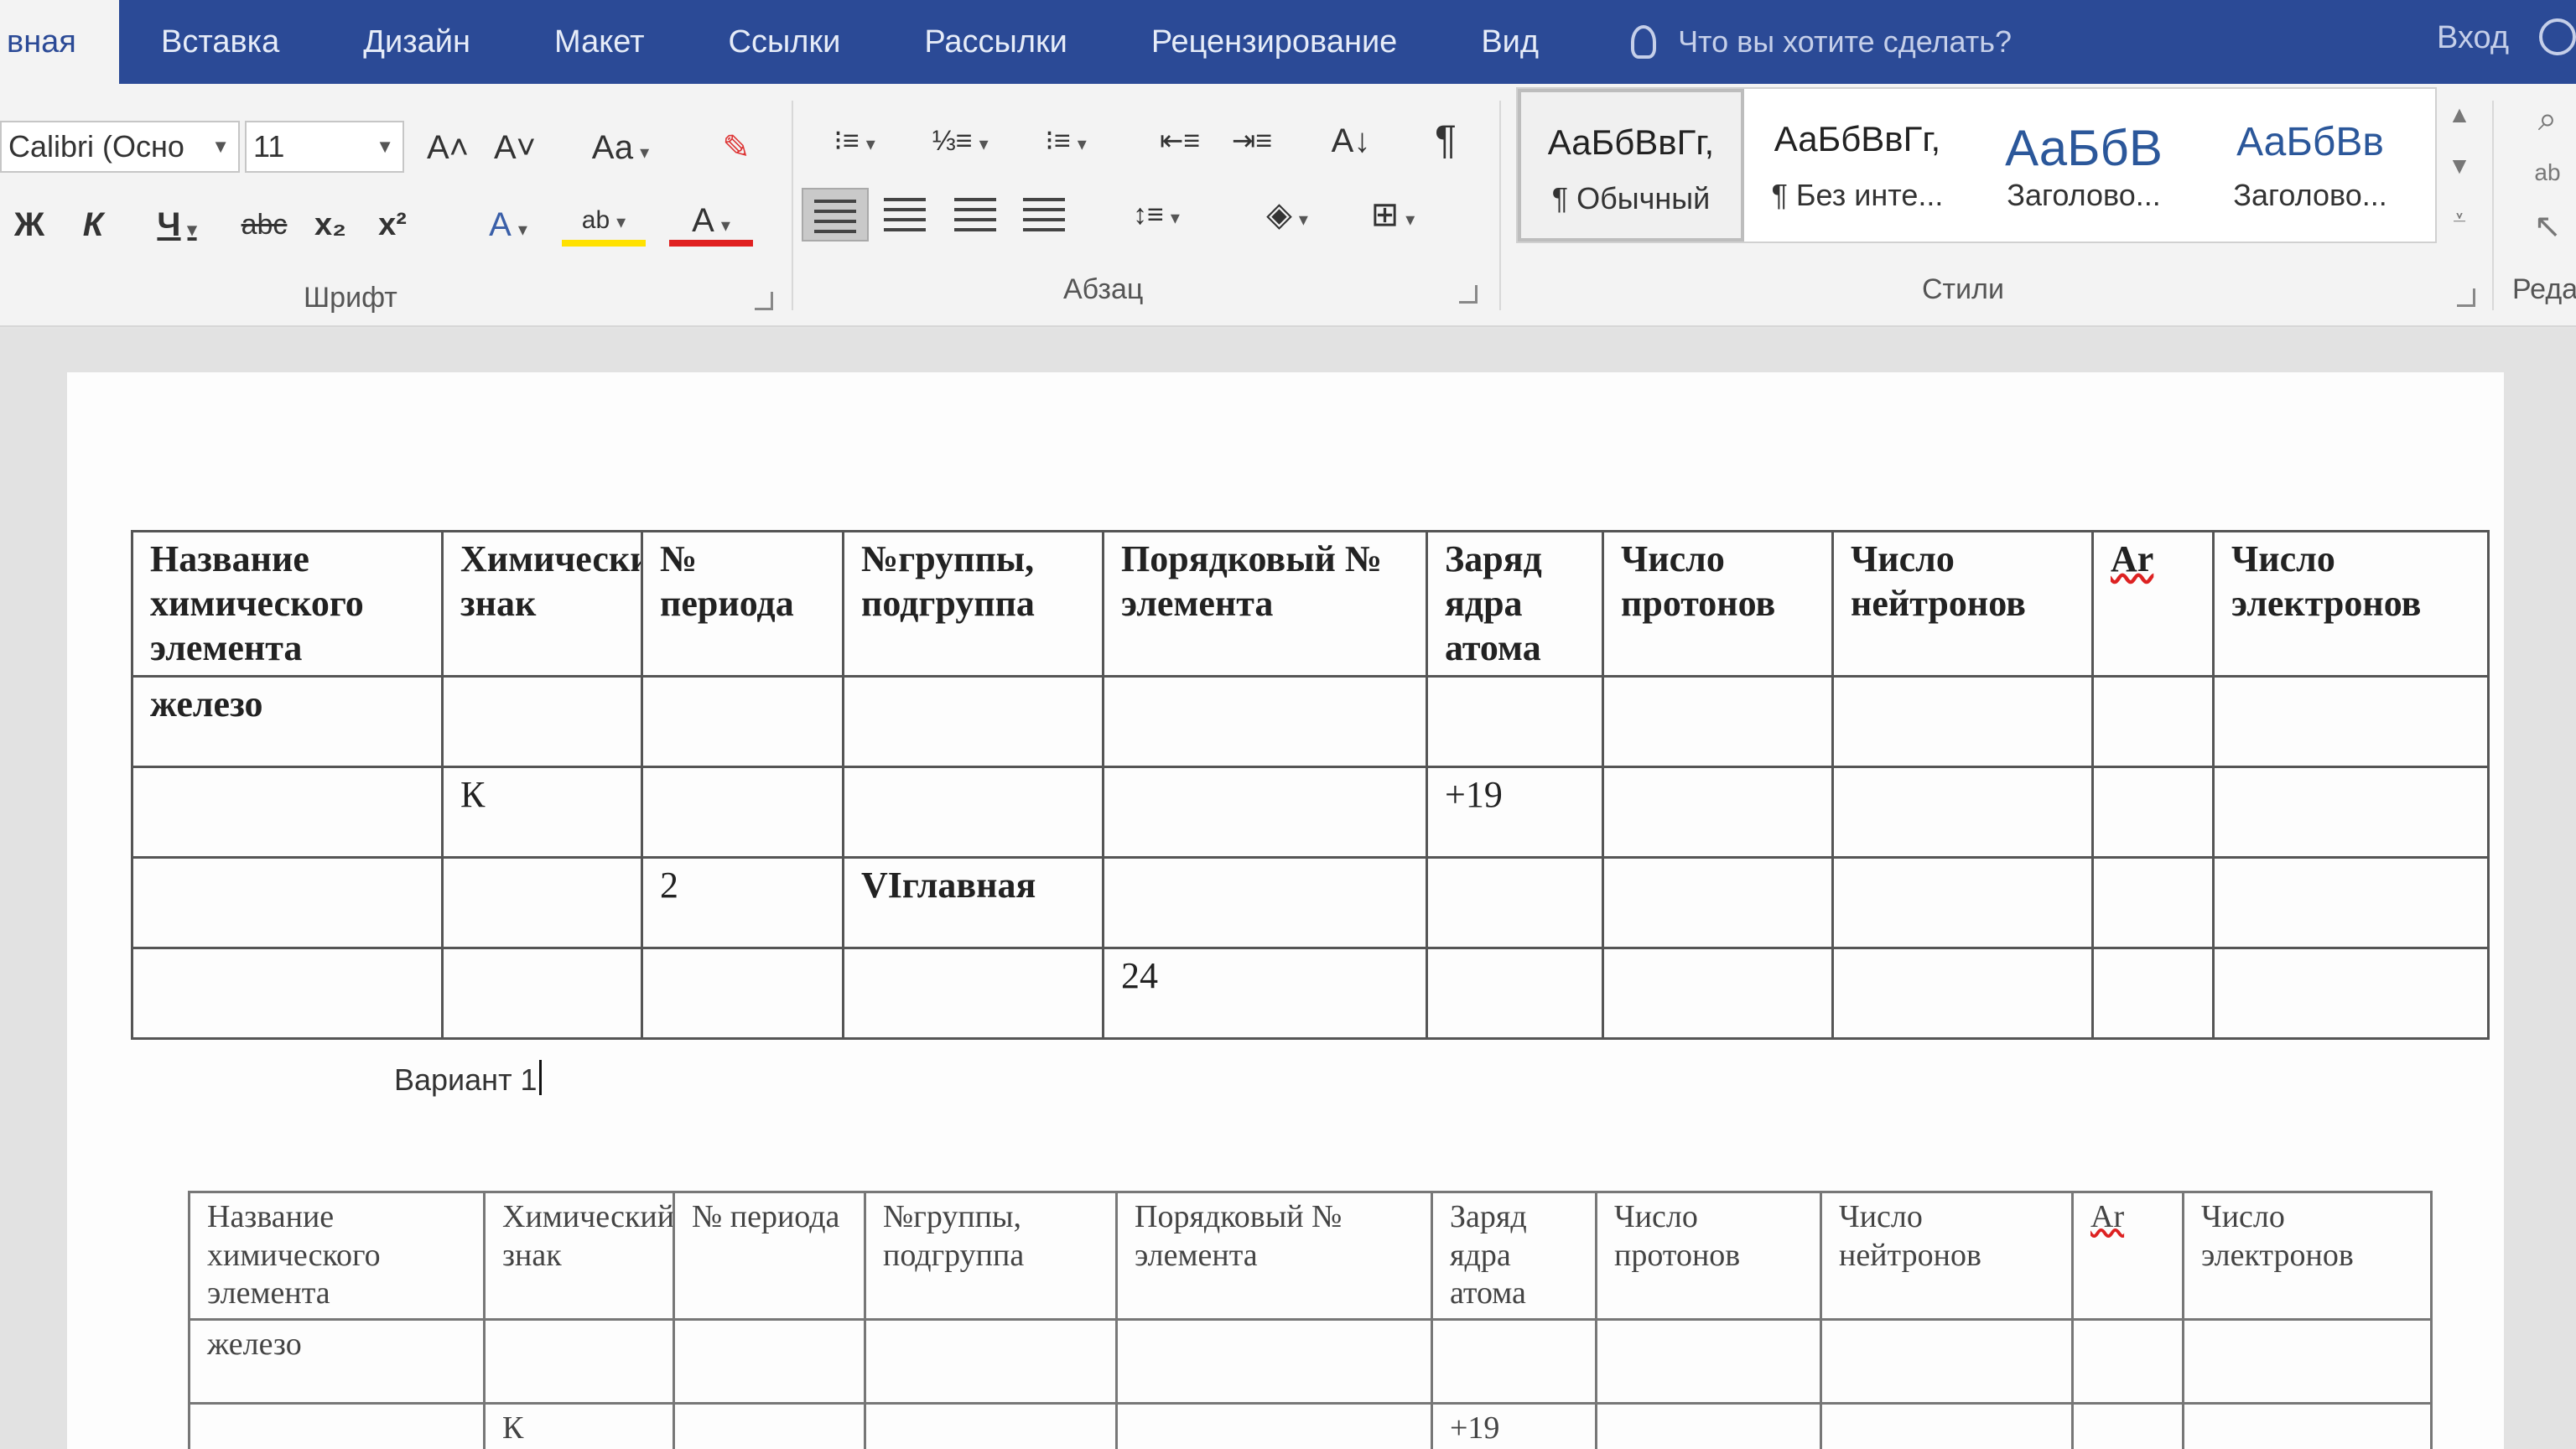 The image size is (2576, 1449). Describe the element at coordinates (2466, 297) in the screenshot. I see `styles-dialog-launcher-icon` at that location.